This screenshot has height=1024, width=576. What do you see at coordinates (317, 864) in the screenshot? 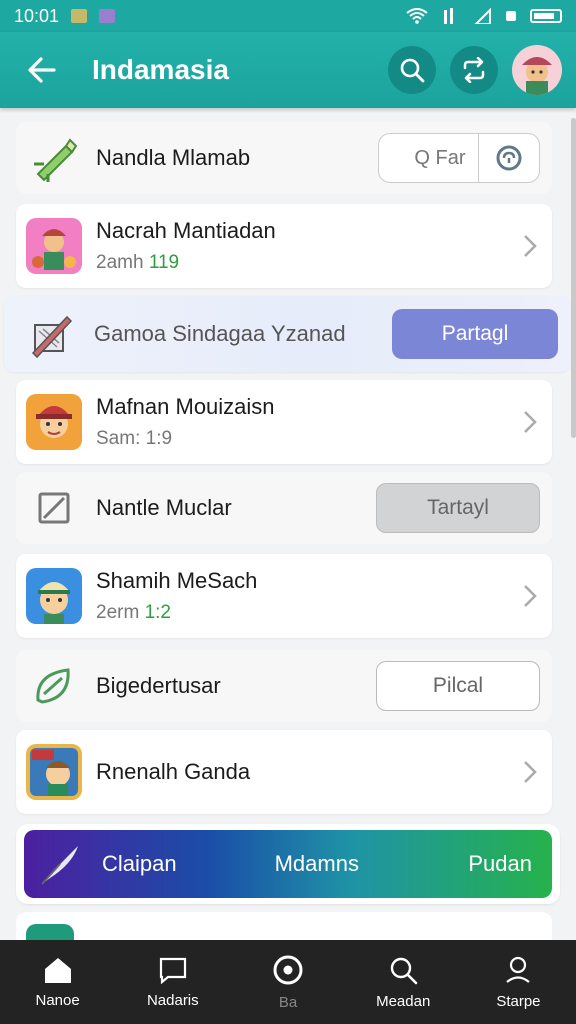
I see `banner-middle-link: Mdamns` at bounding box center [317, 864].